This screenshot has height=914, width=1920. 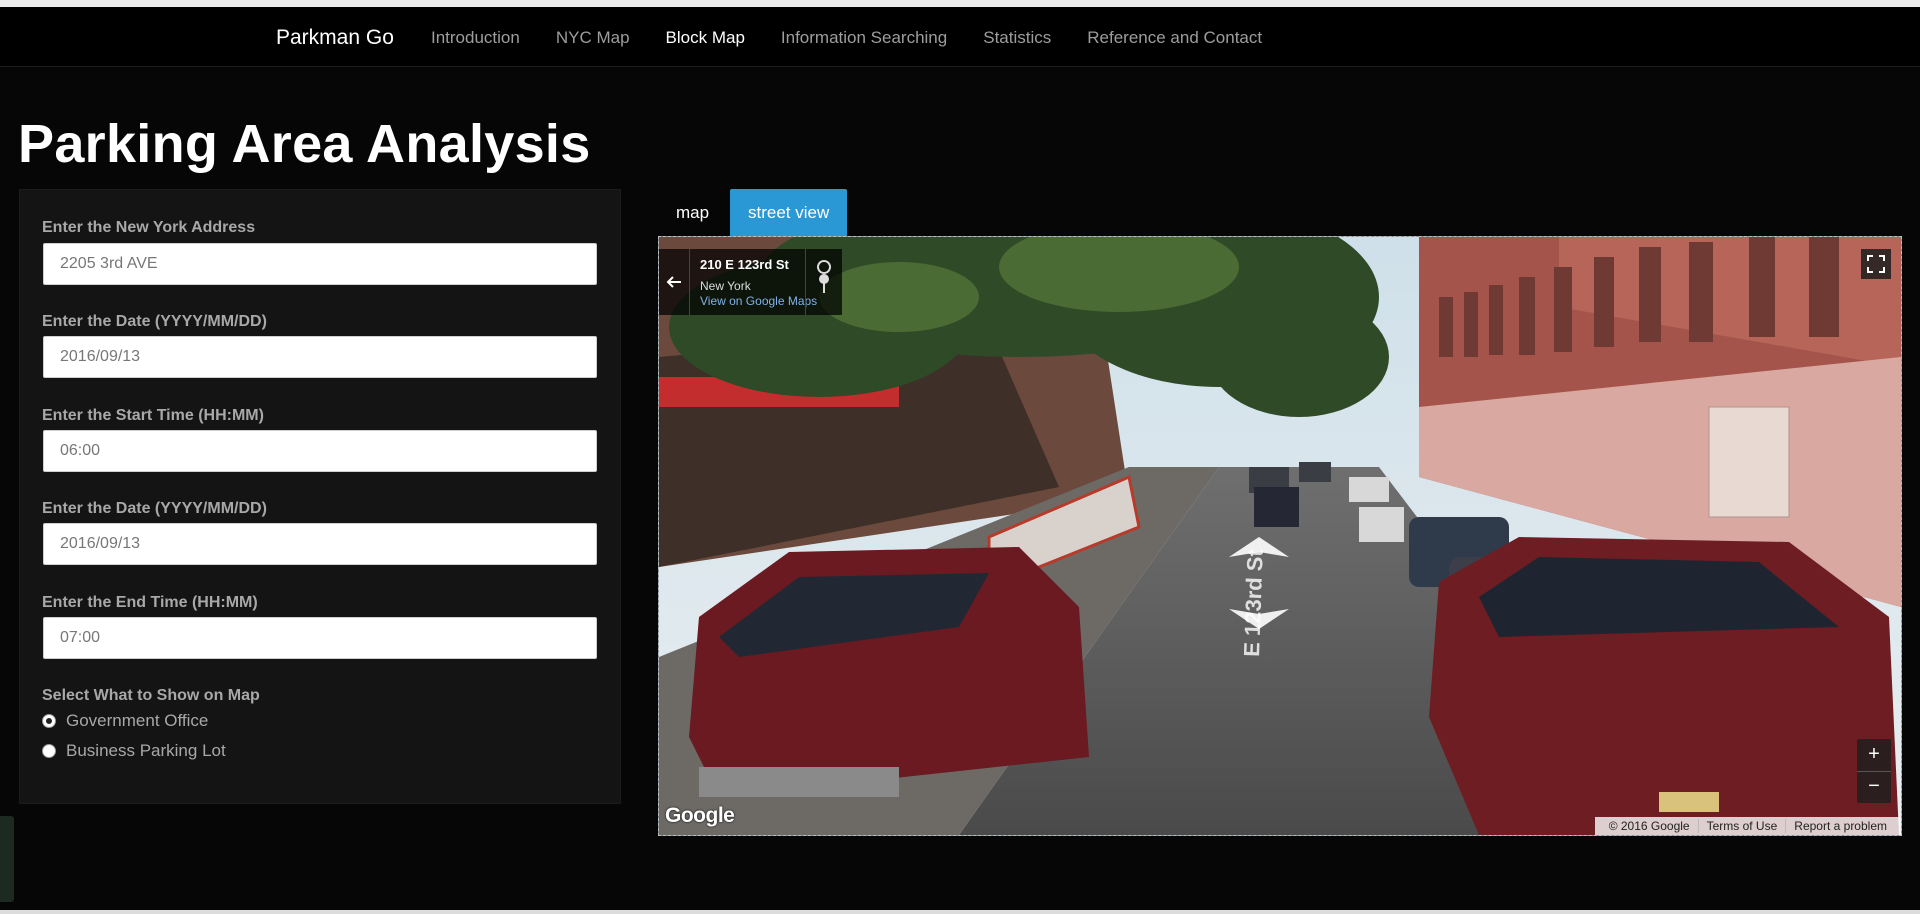 I want to click on show-on-map-label: Select What to Show on Map, so click(x=151, y=695).